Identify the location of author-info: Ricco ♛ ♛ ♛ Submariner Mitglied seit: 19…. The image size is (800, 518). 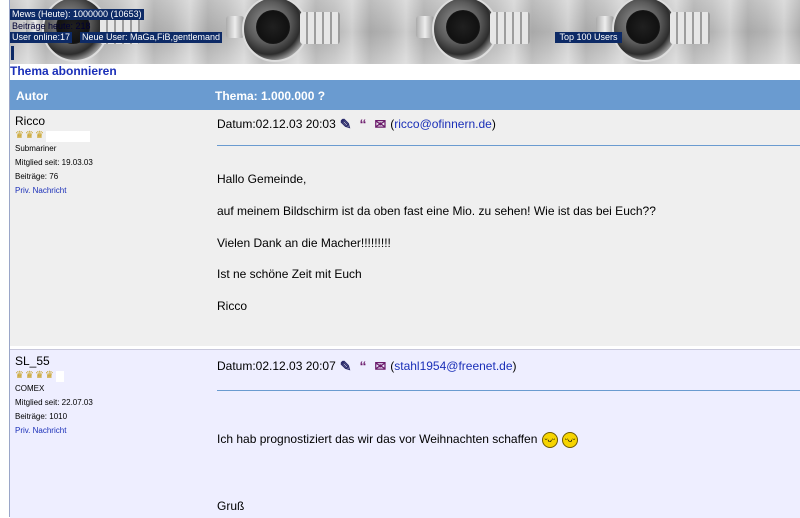
(110, 228).